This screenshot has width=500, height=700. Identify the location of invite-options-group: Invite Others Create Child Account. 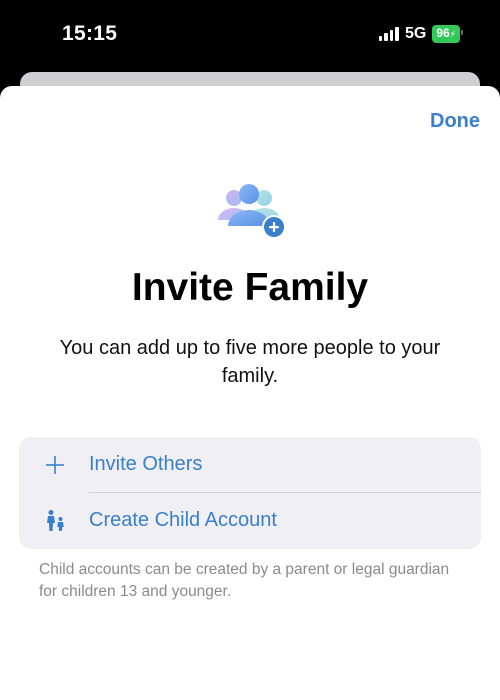
(250, 493).